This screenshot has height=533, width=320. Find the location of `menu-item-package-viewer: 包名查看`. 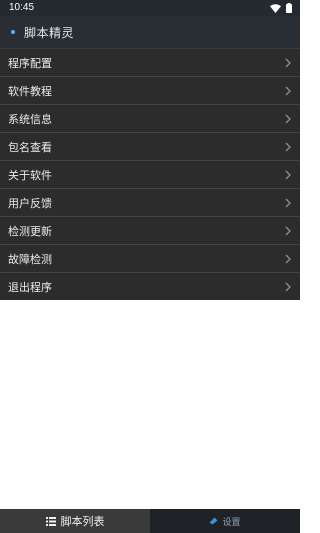

menu-item-package-viewer: 包名查看 is located at coordinates (150, 146).